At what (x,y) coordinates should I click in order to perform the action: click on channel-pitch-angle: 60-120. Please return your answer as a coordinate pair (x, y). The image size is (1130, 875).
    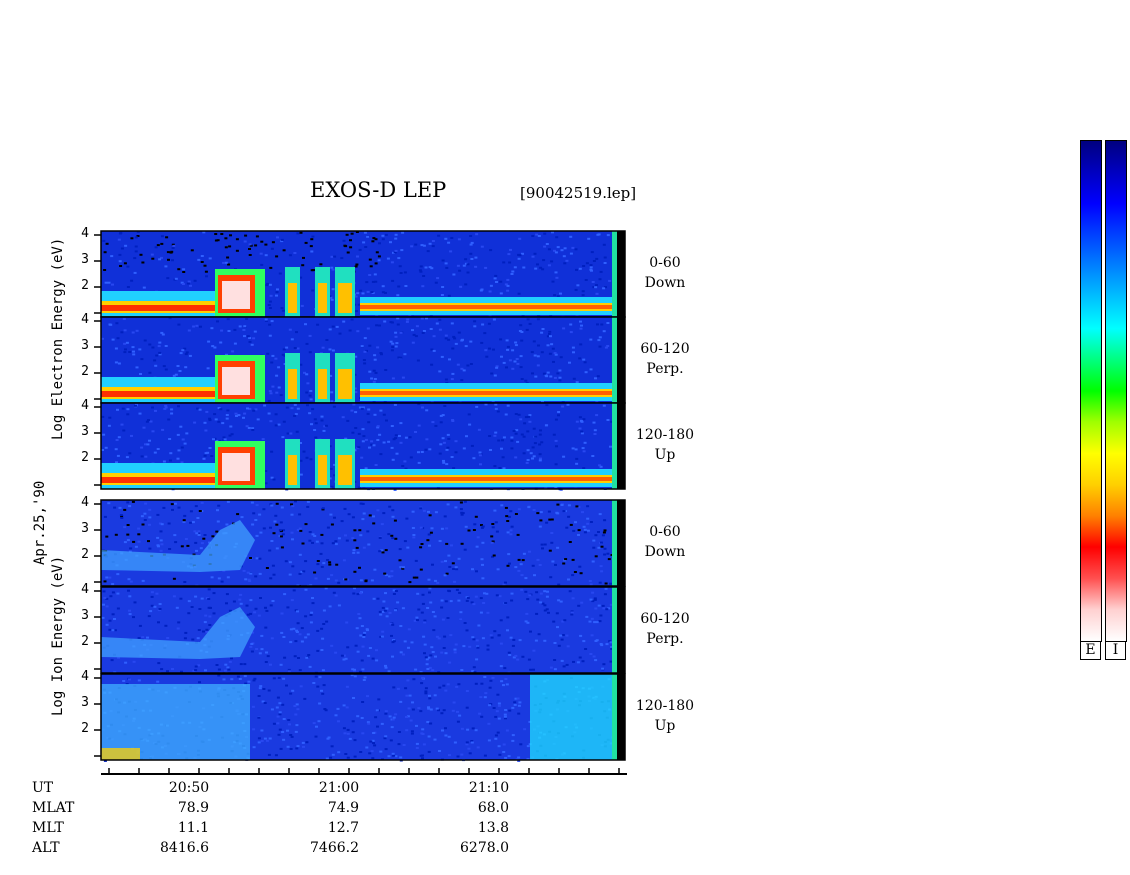
    Looking at the image, I should click on (665, 349).